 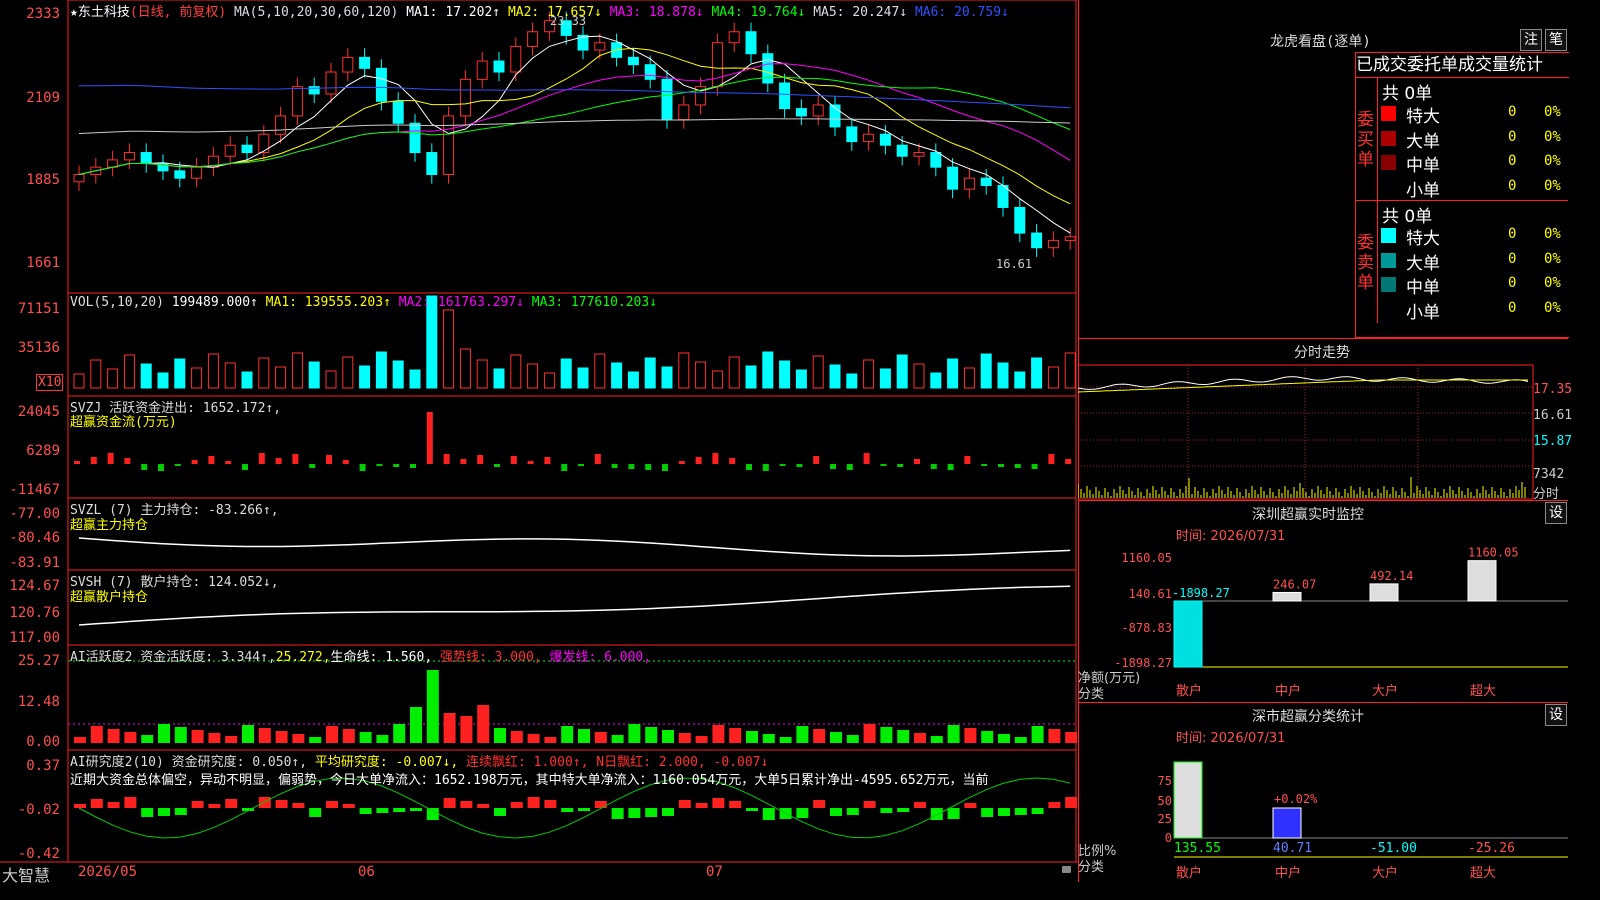 What do you see at coordinates (1393, 848) in the screenshot?
I see `sz-stats-value: -51.00` at bounding box center [1393, 848].